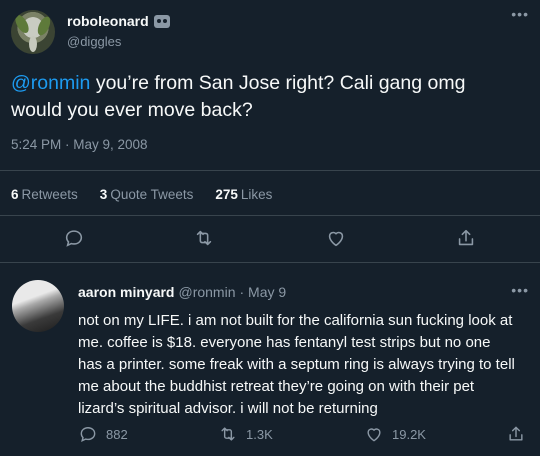 The width and height of the screenshot is (540, 456). Describe the element at coordinates (79, 144) in the screenshot. I see `tweet-timestamp: 5:24 PM · May 9, 2008` at that location.